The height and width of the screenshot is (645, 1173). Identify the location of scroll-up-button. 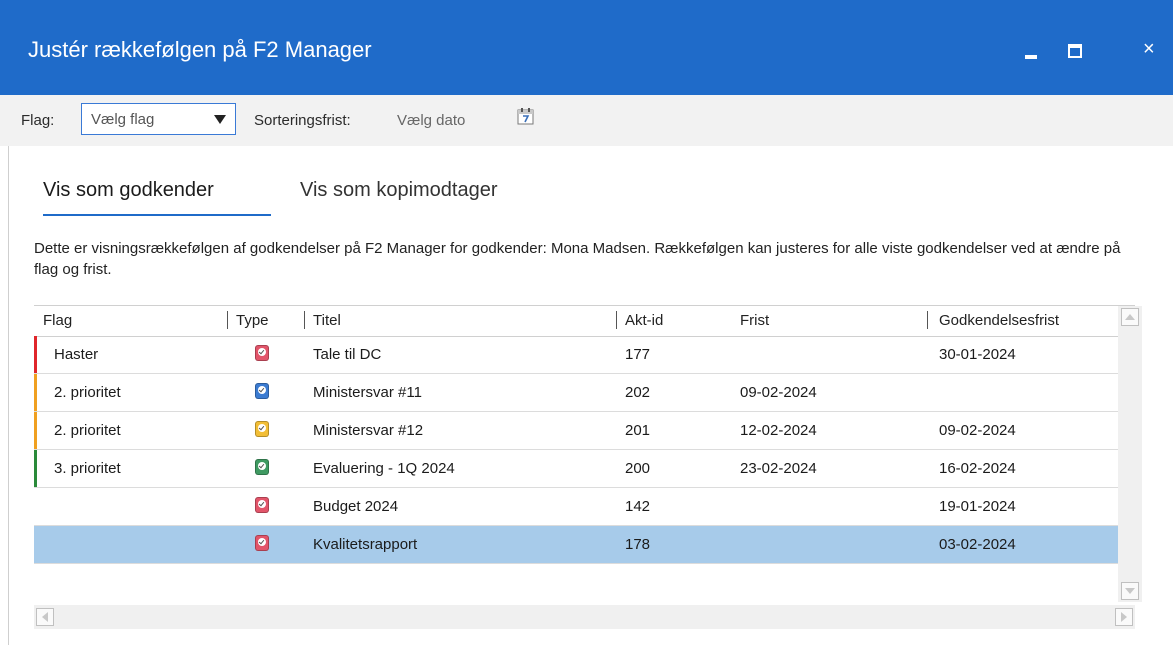
(1130, 317).